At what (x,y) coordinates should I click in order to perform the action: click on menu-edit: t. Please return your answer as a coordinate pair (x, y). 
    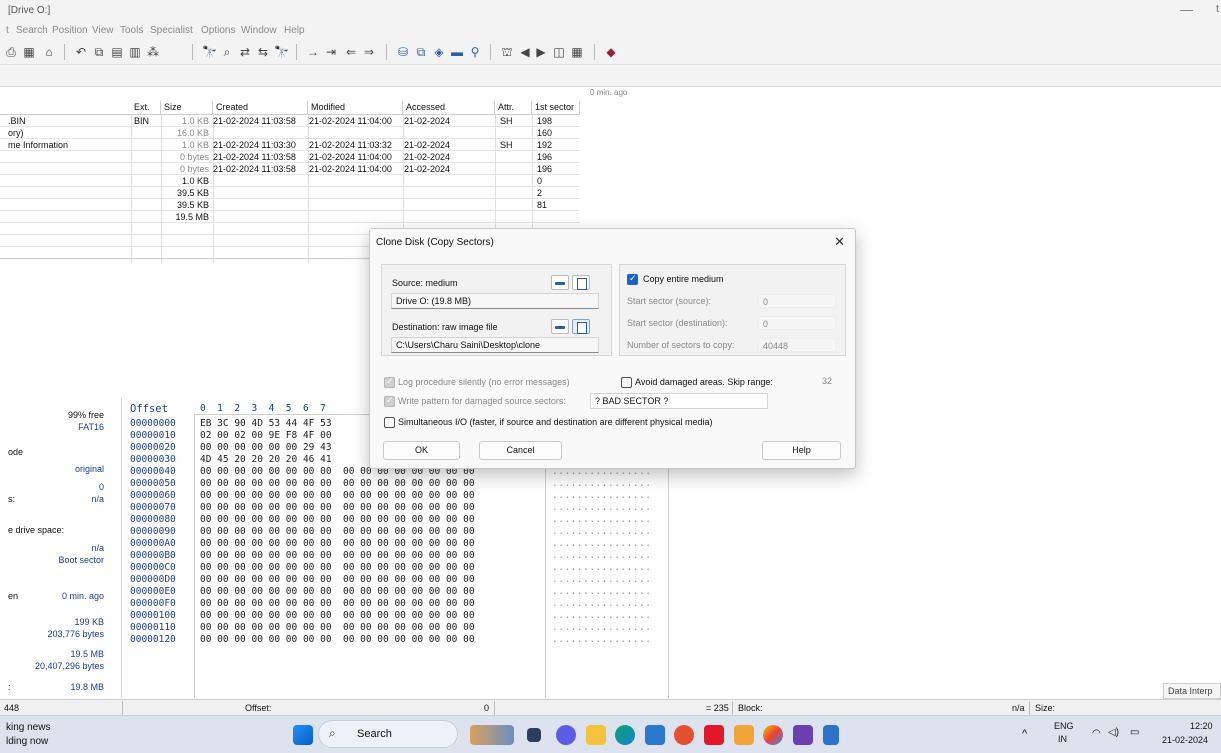
    Looking at the image, I should click on (7, 30).